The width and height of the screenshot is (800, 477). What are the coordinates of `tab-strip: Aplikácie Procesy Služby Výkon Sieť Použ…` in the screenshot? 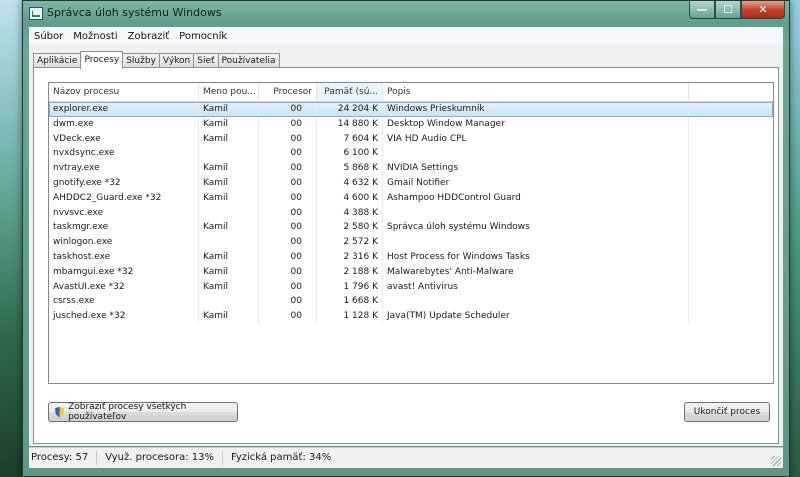 It's located at (156, 60).